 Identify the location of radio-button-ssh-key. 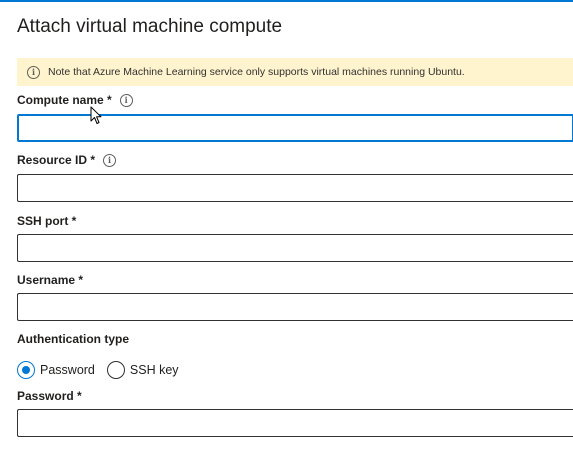
(115, 370).